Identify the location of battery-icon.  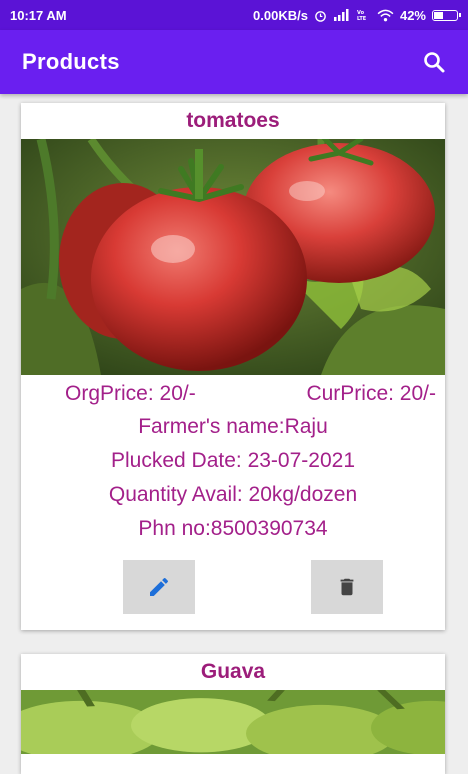
(446, 15).